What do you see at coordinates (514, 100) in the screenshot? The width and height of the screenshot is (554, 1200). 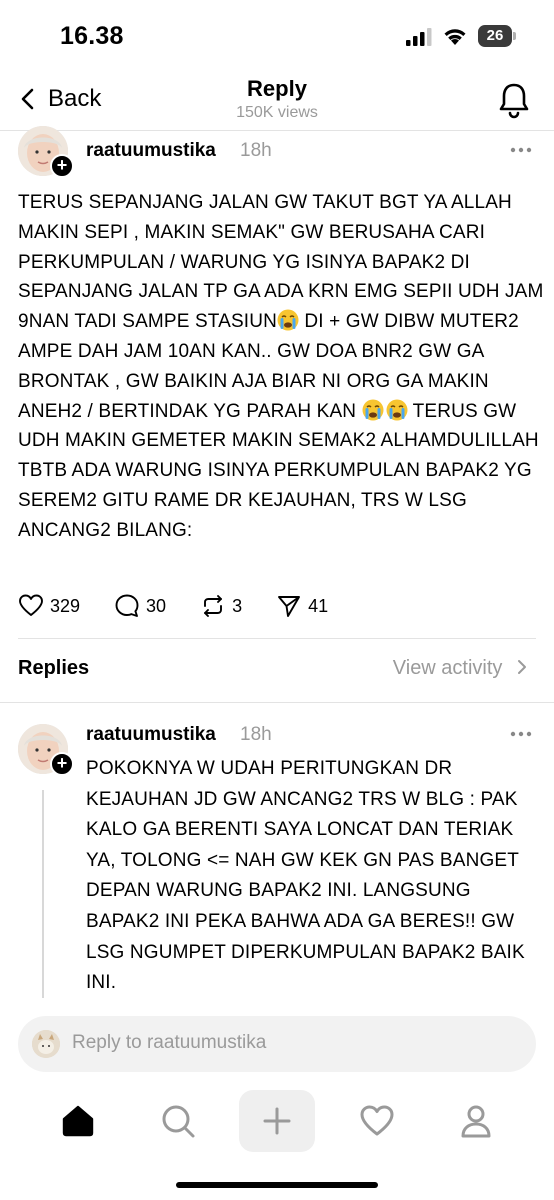 I see `bell-icon` at bounding box center [514, 100].